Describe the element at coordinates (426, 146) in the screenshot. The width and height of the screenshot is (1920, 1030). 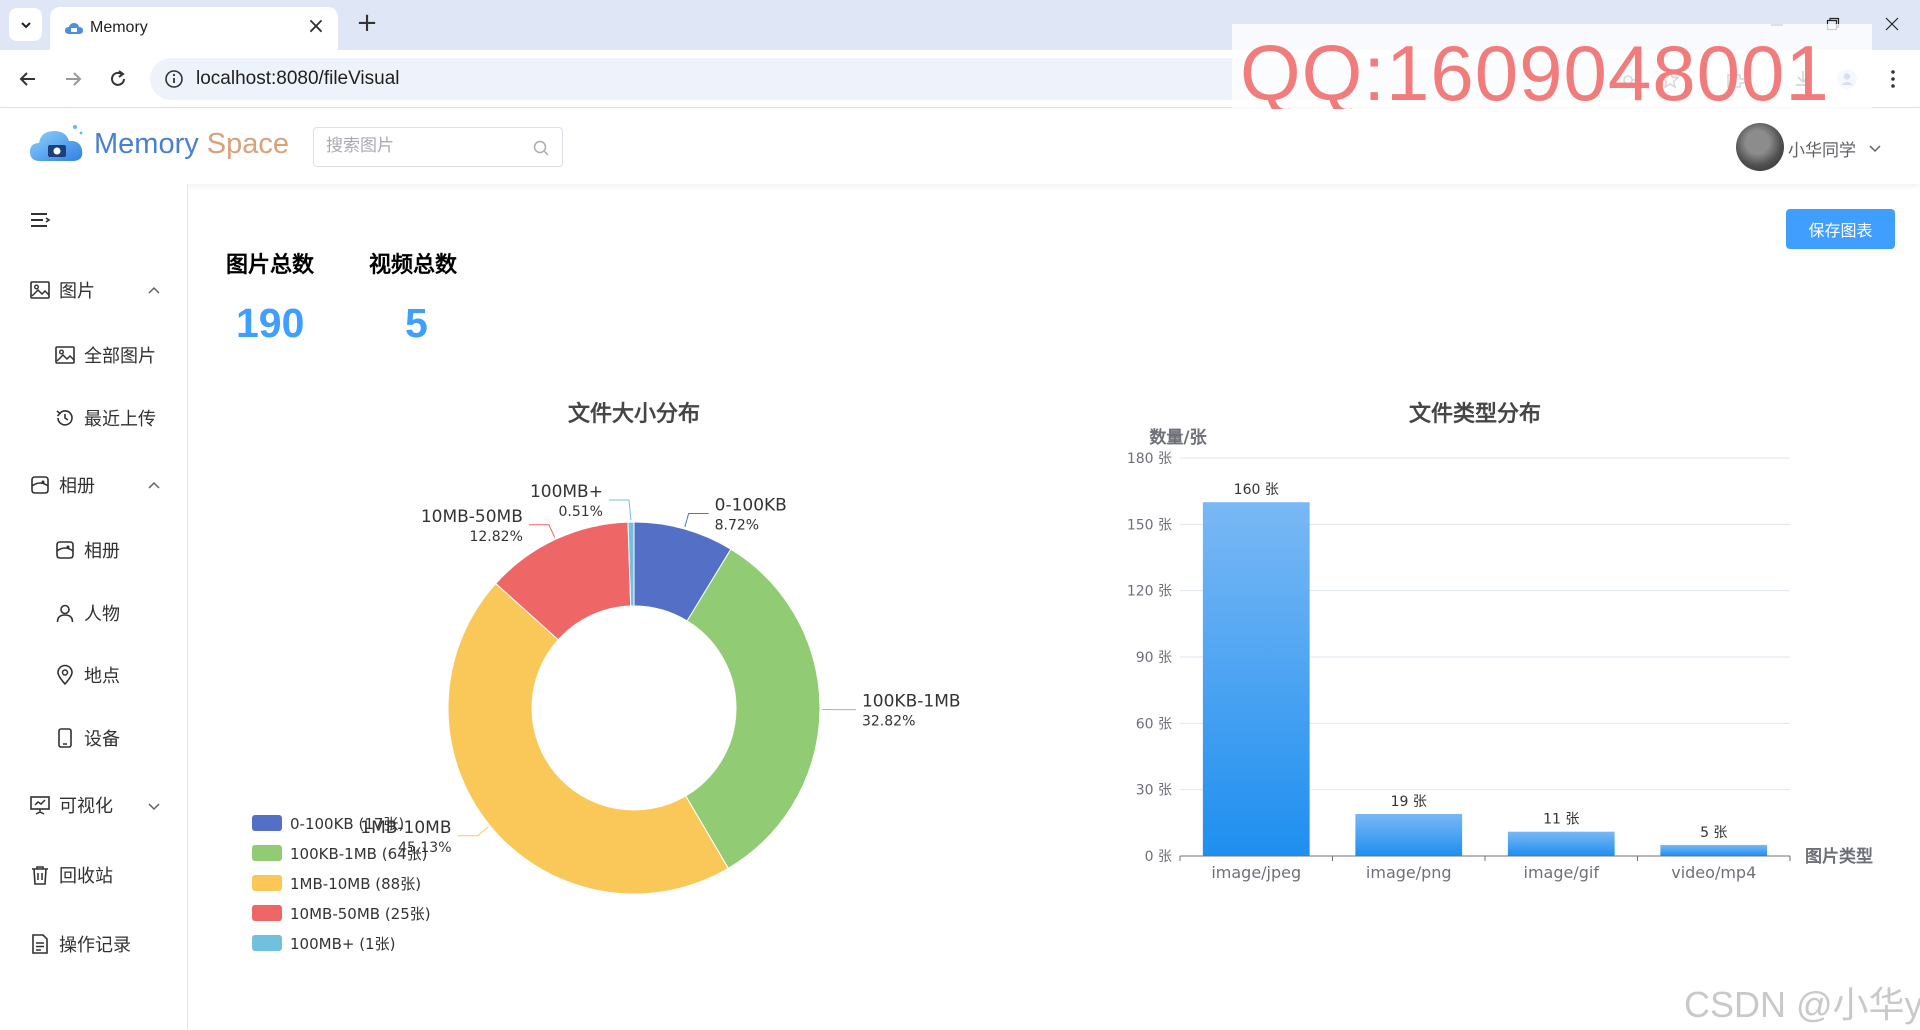
I see `search-input` at that location.